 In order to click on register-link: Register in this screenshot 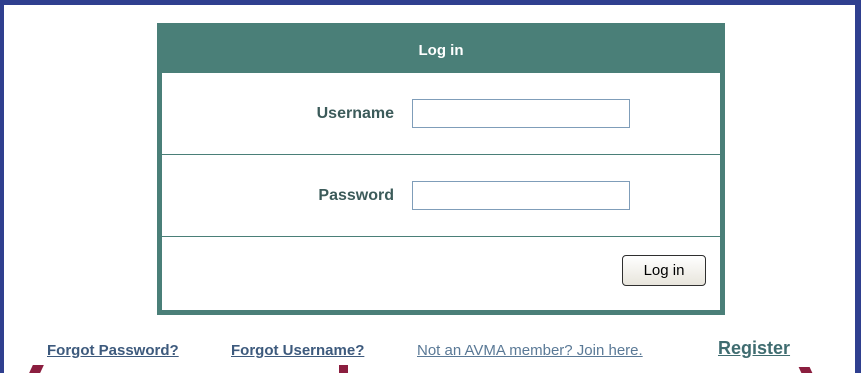, I will do `click(754, 348)`.